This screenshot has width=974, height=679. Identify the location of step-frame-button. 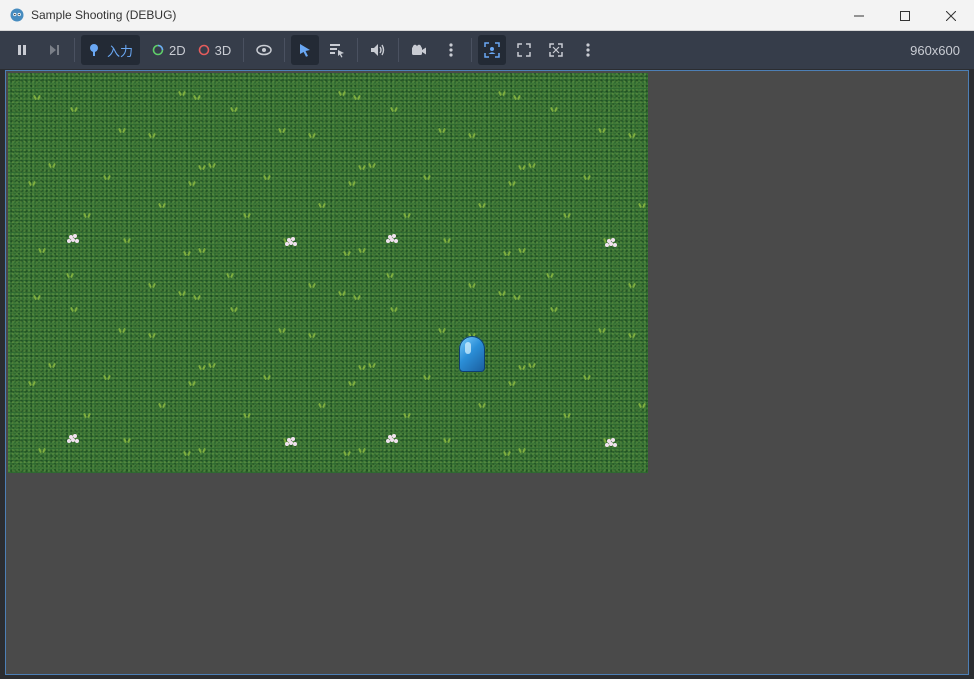
(54, 50).